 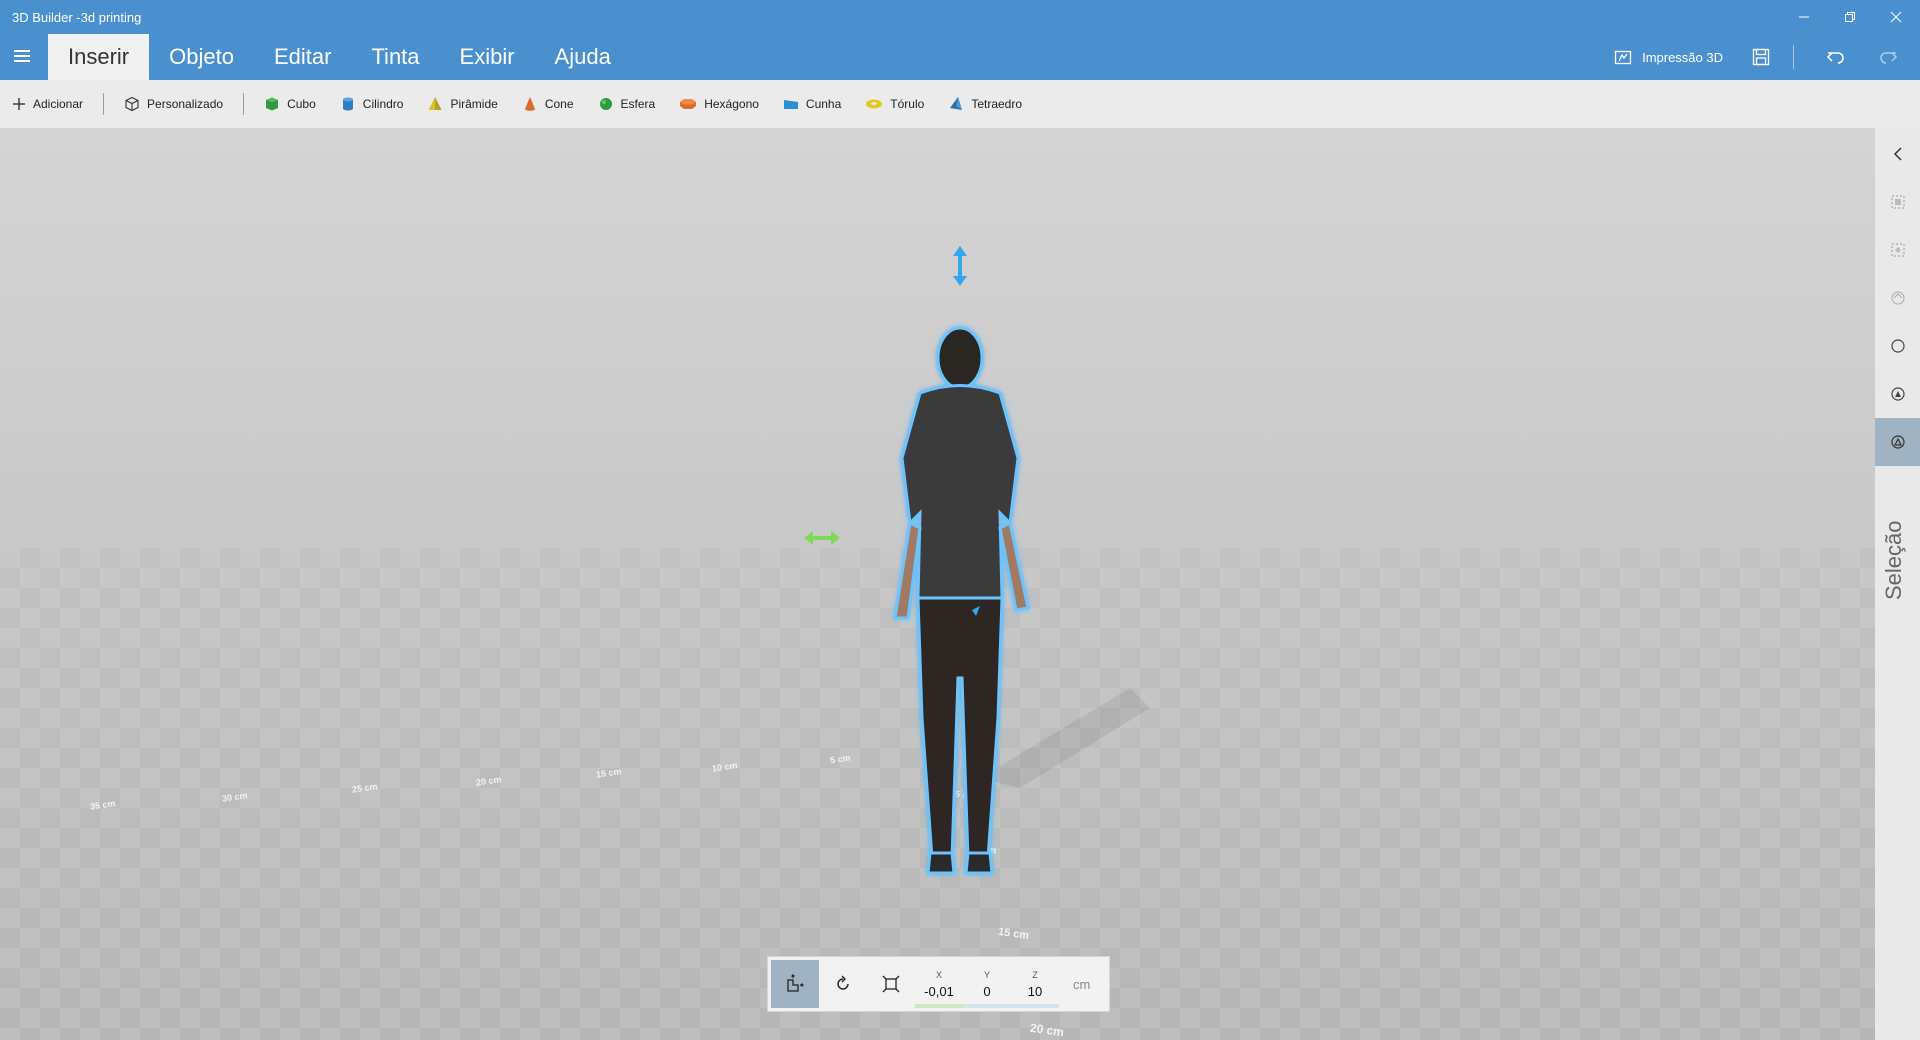 What do you see at coordinates (529, 104) in the screenshot?
I see `cone-icon` at bounding box center [529, 104].